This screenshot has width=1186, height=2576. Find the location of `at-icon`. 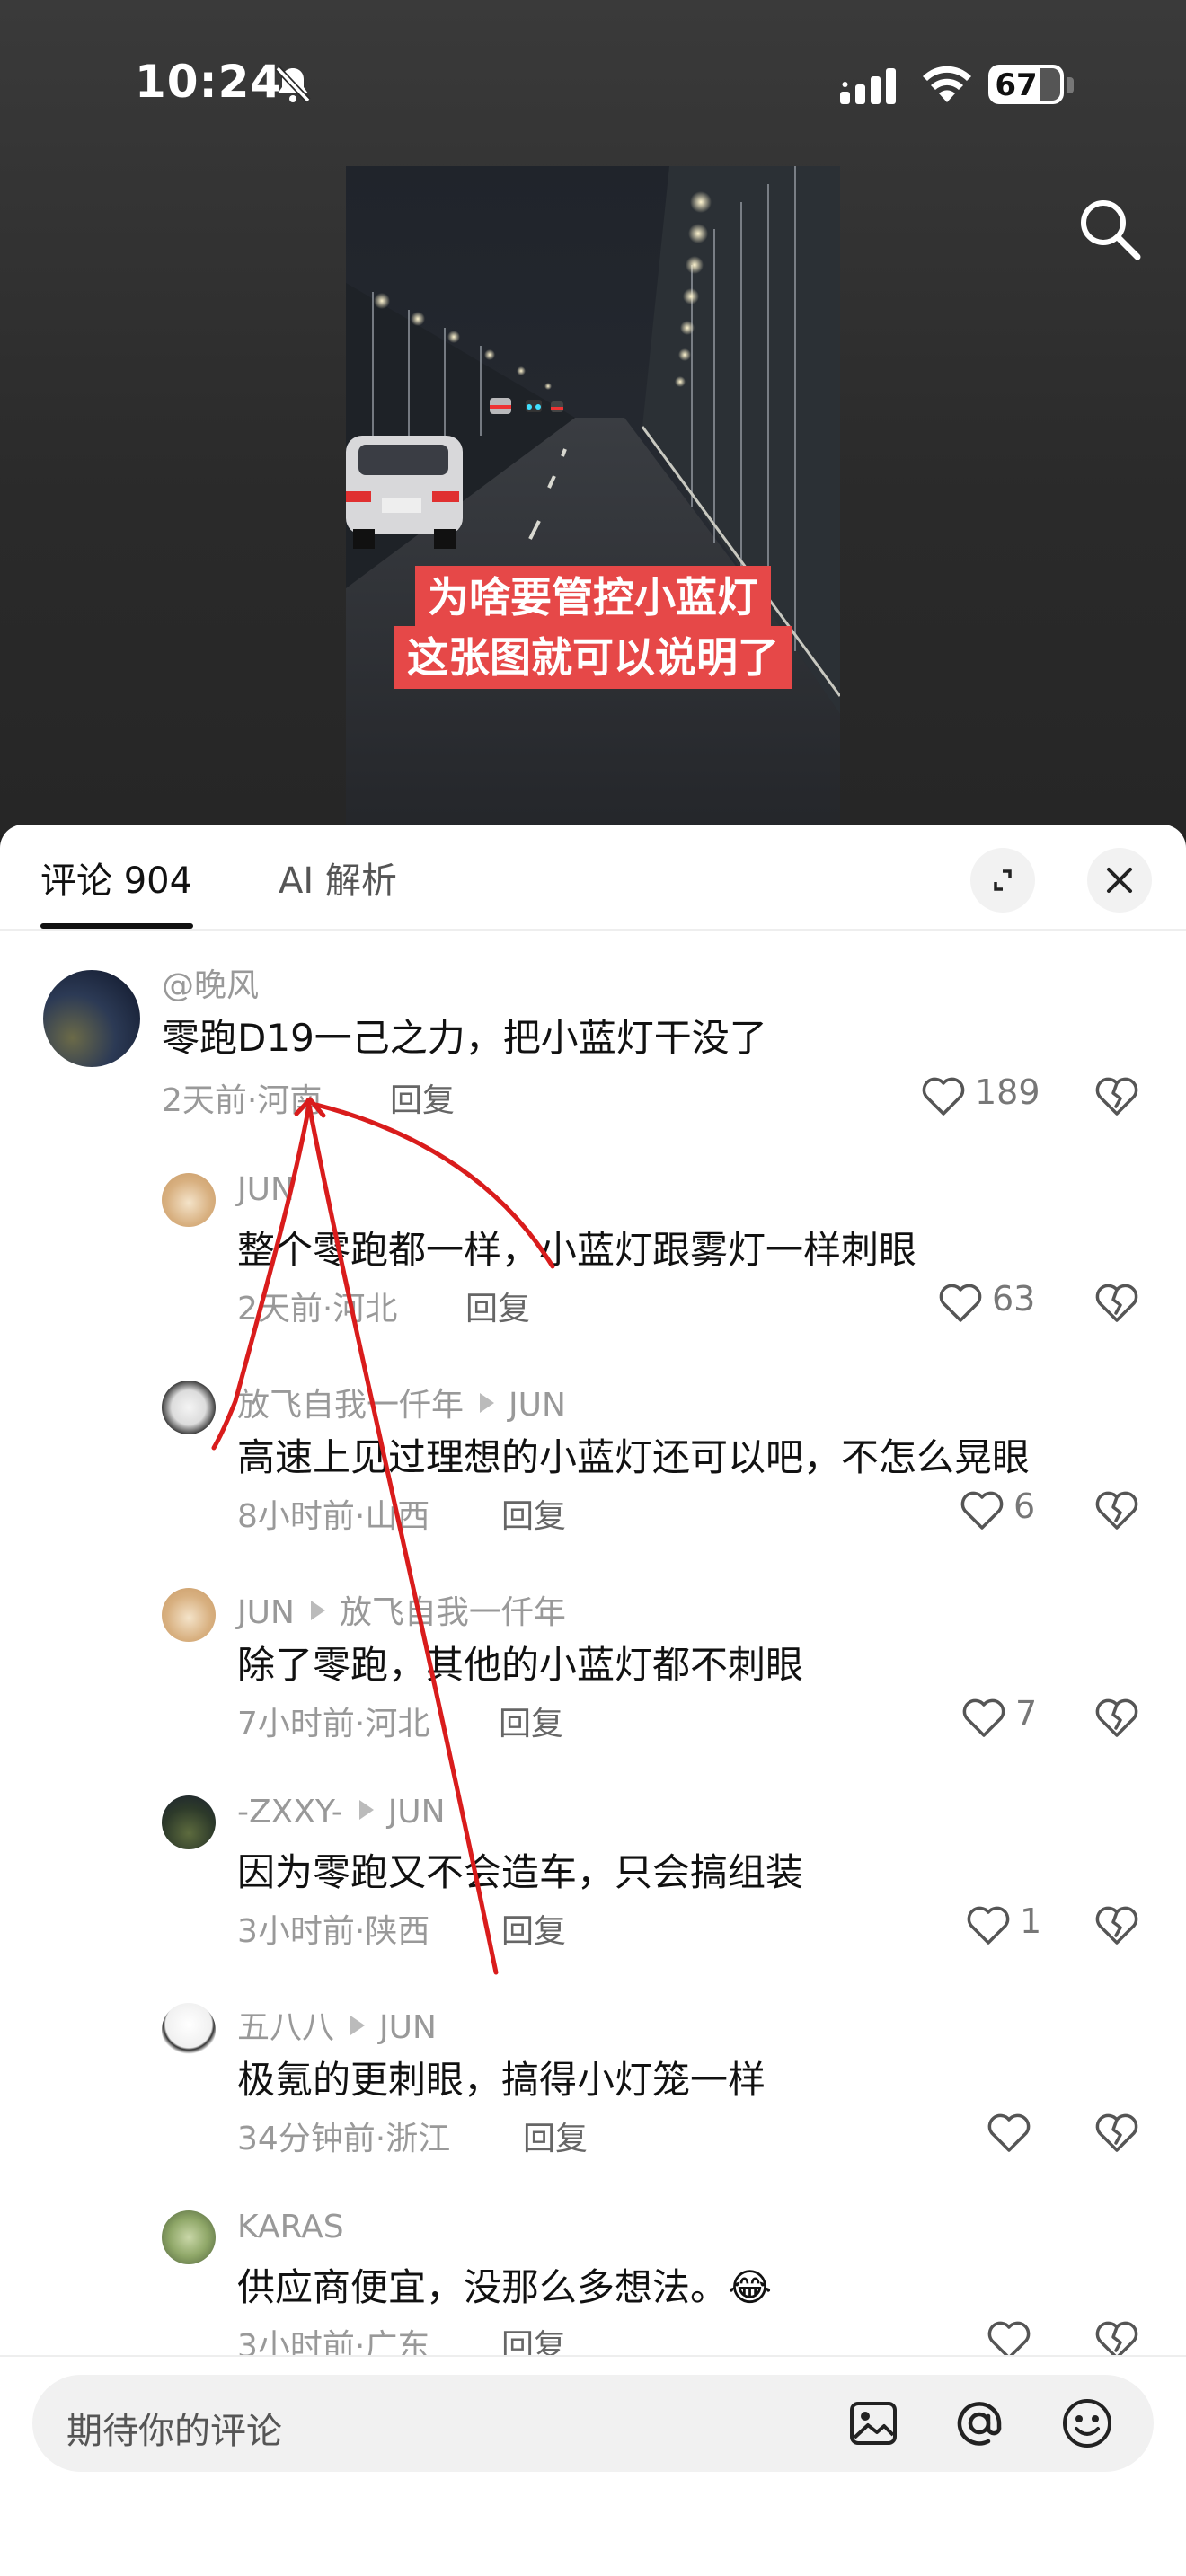

at-icon is located at coordinates (979, 2423).